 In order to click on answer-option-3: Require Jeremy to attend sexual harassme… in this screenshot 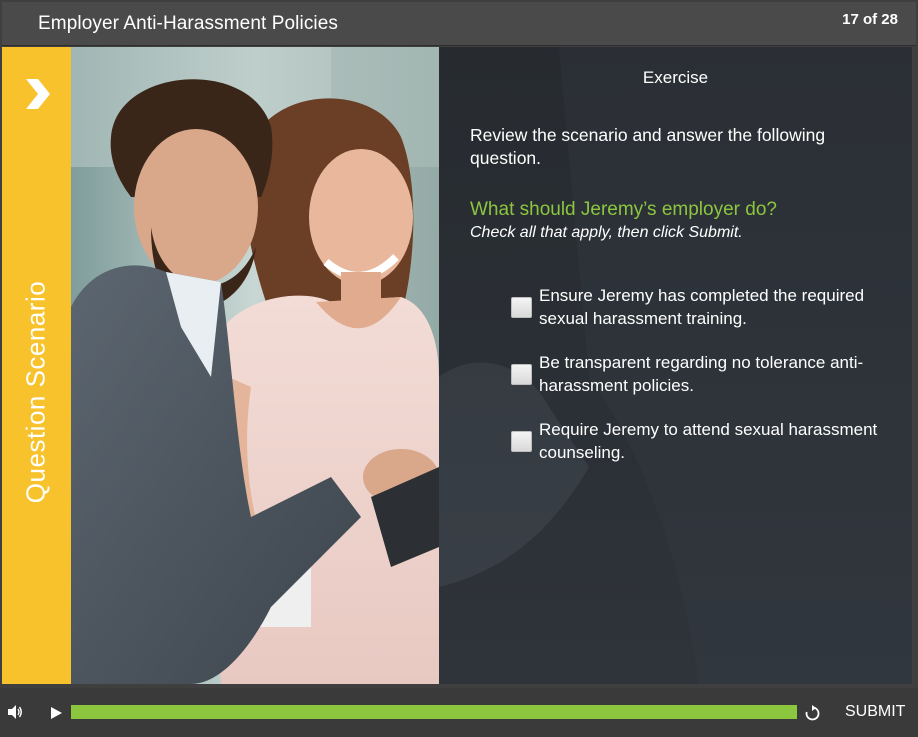, I will do `click(706, 441)`.